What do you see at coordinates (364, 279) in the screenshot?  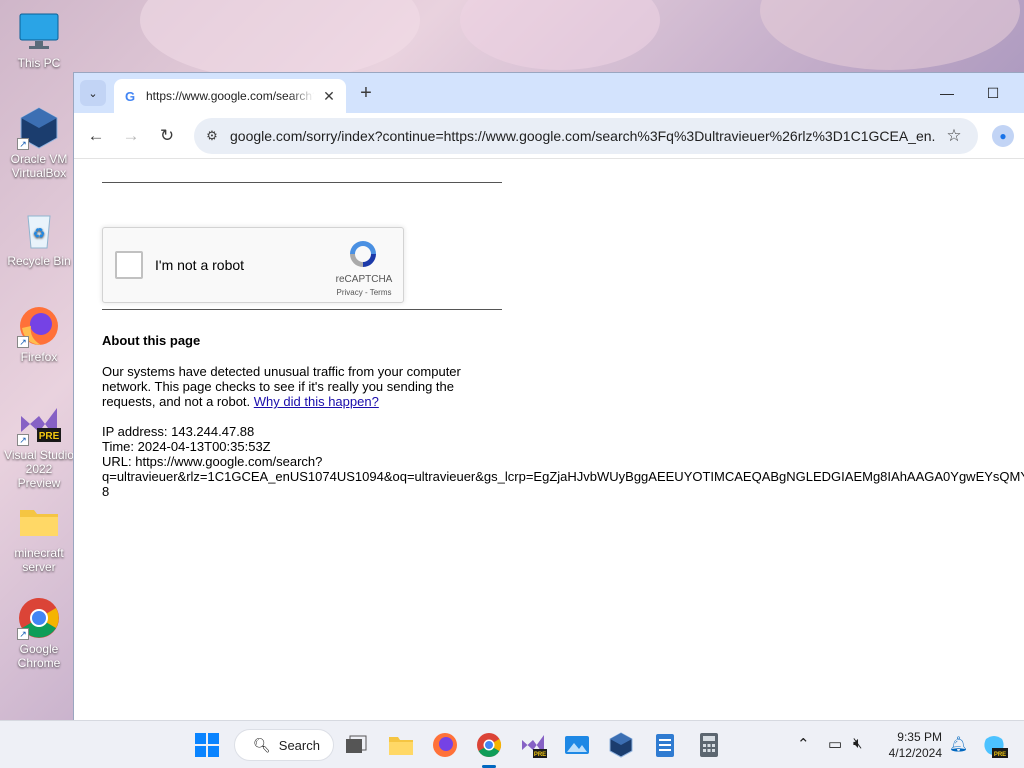 I see `recaptcha-brand: reCAPTCHA` at bounding box center [364, 279].